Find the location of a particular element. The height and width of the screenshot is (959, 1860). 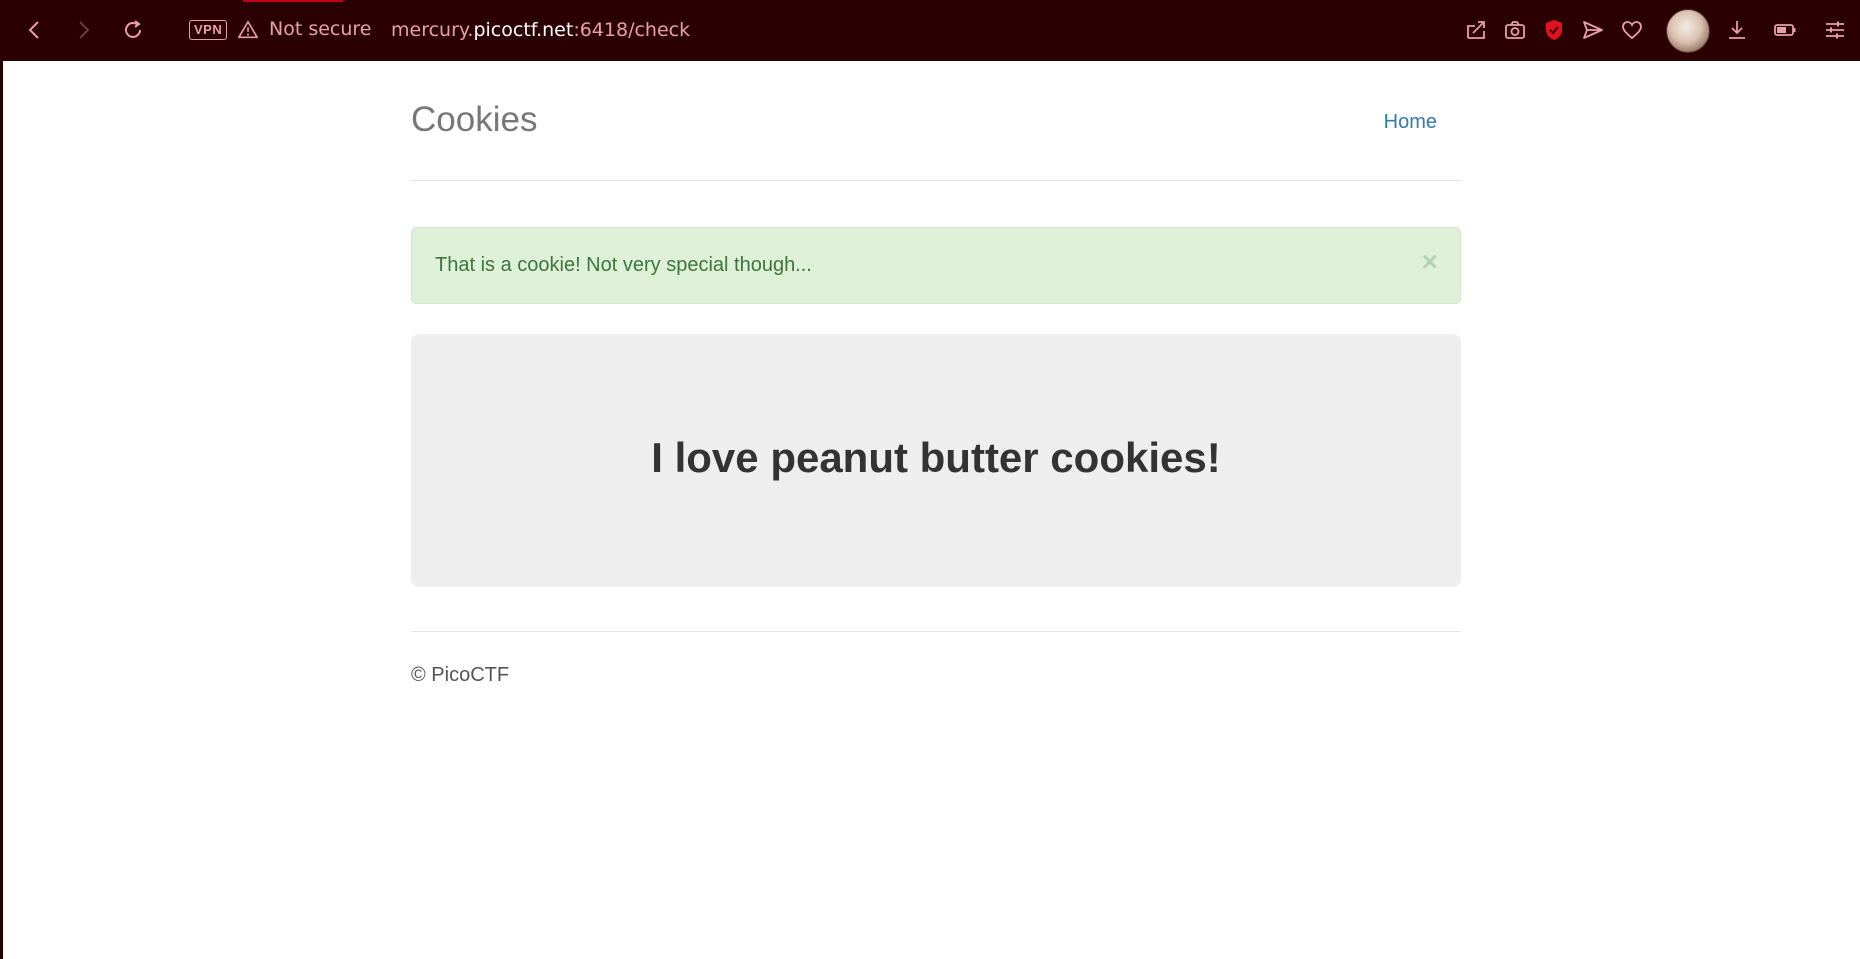

downloads-button is located at coordinates (1737, 30).